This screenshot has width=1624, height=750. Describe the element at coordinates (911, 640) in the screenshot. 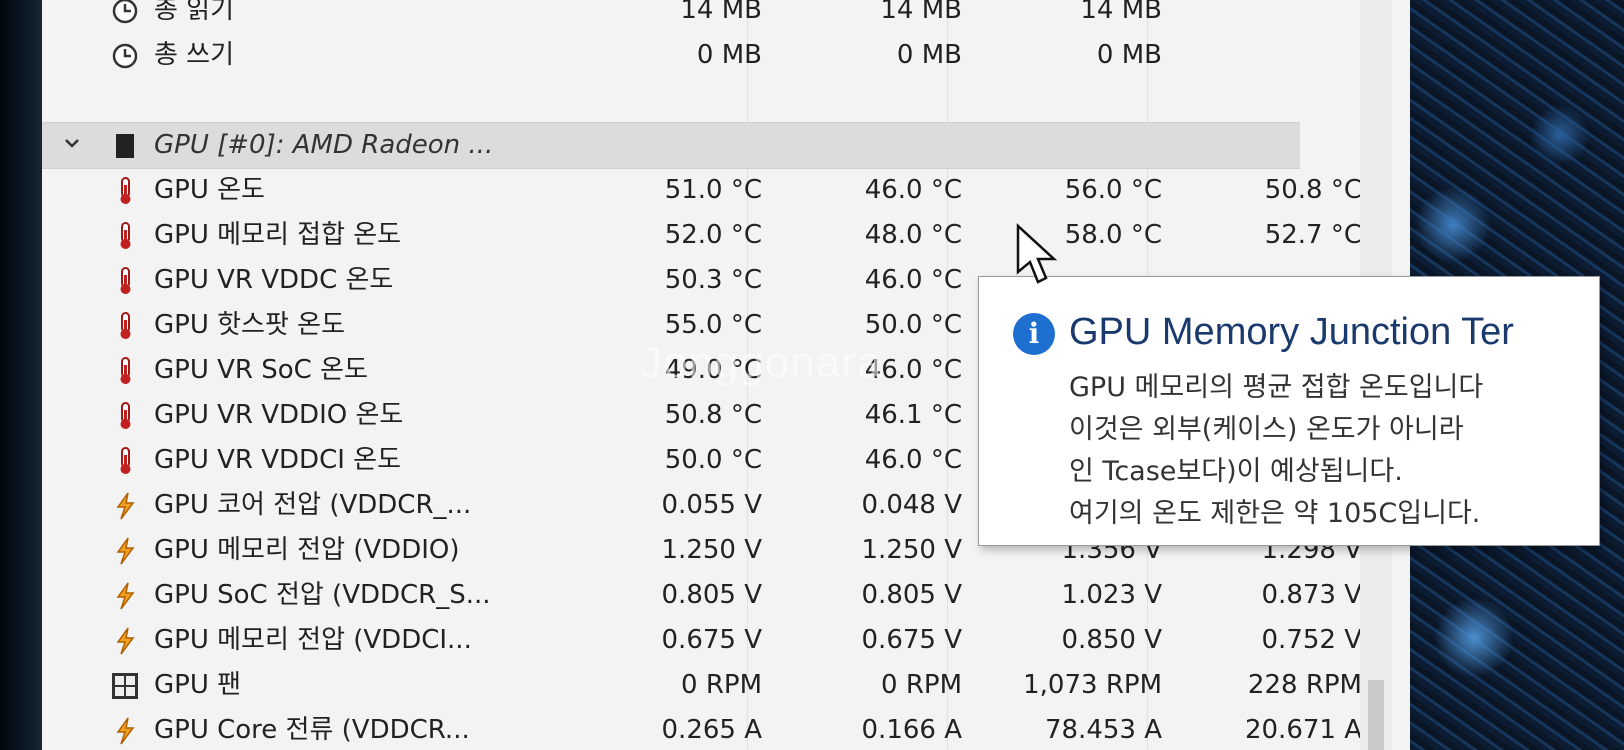

I see `min-value: 0.675 V` at that location.